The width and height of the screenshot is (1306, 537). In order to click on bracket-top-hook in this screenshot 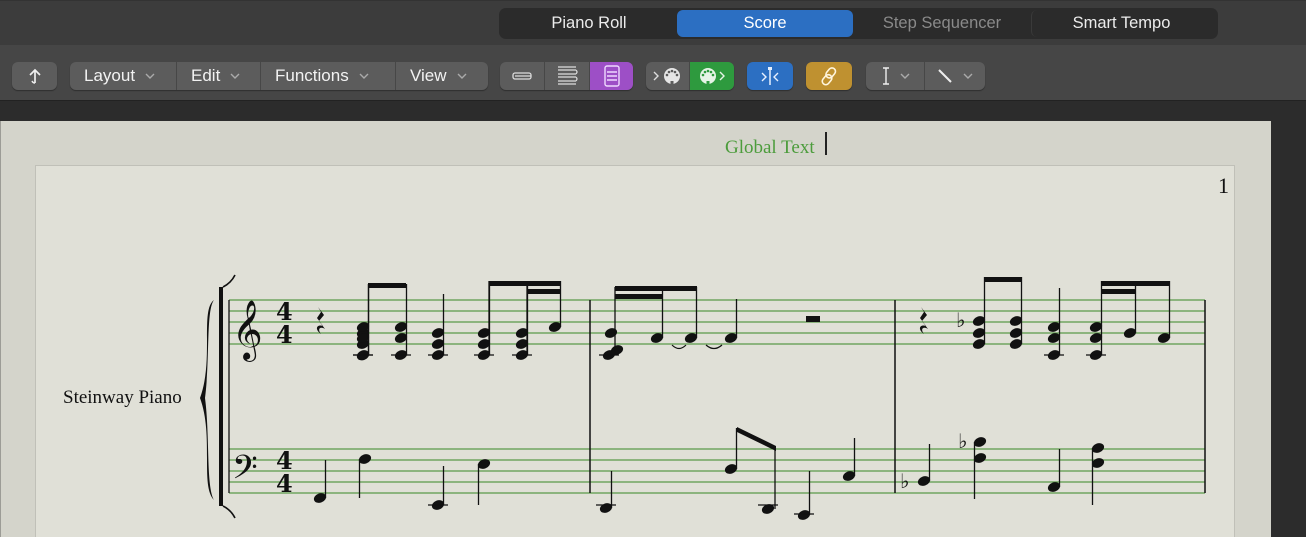, I will do `click(229, 281)`.